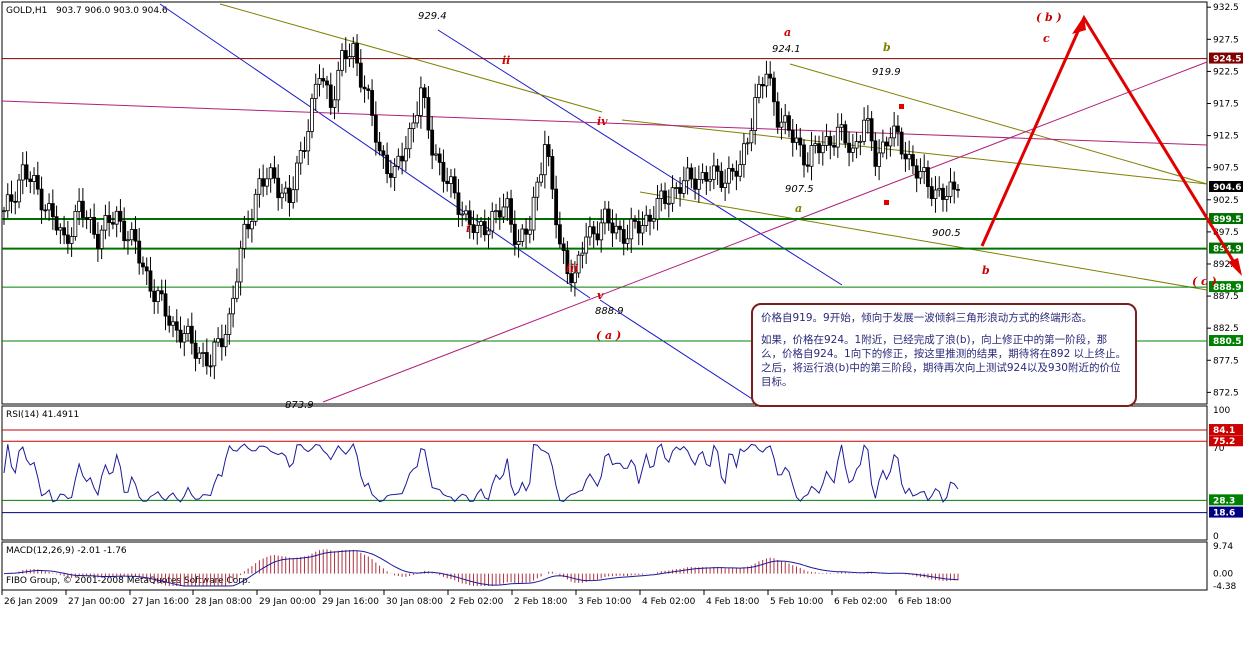 This screenshot has width=1247, height=659. I want to click on price-tick-label: 907.5, so click(1226, 169).